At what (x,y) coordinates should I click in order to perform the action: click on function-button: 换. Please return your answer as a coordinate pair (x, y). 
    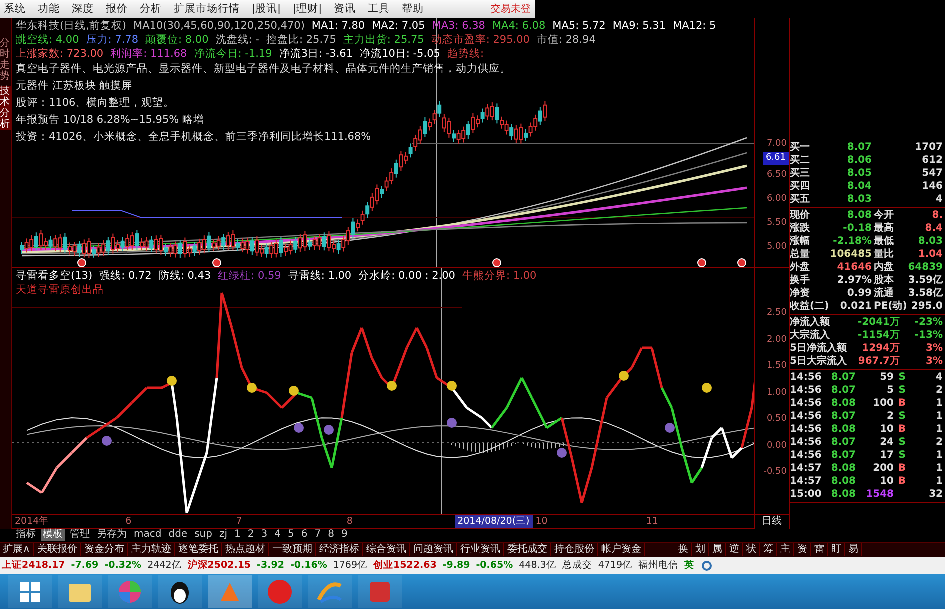
    Looking at the image, I should click on (683, 549).